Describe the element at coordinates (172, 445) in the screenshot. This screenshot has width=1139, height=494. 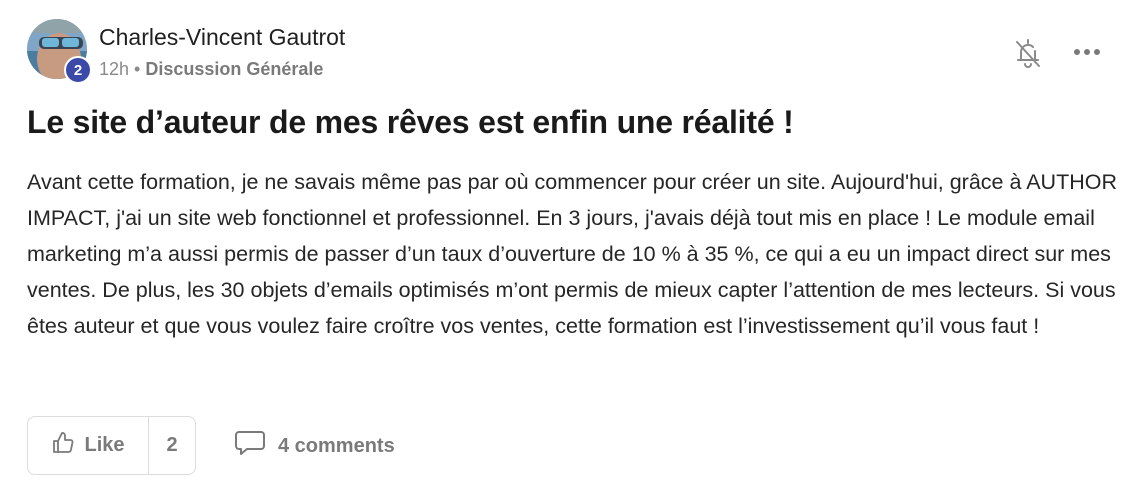
I see `like-count: 2` at that location.